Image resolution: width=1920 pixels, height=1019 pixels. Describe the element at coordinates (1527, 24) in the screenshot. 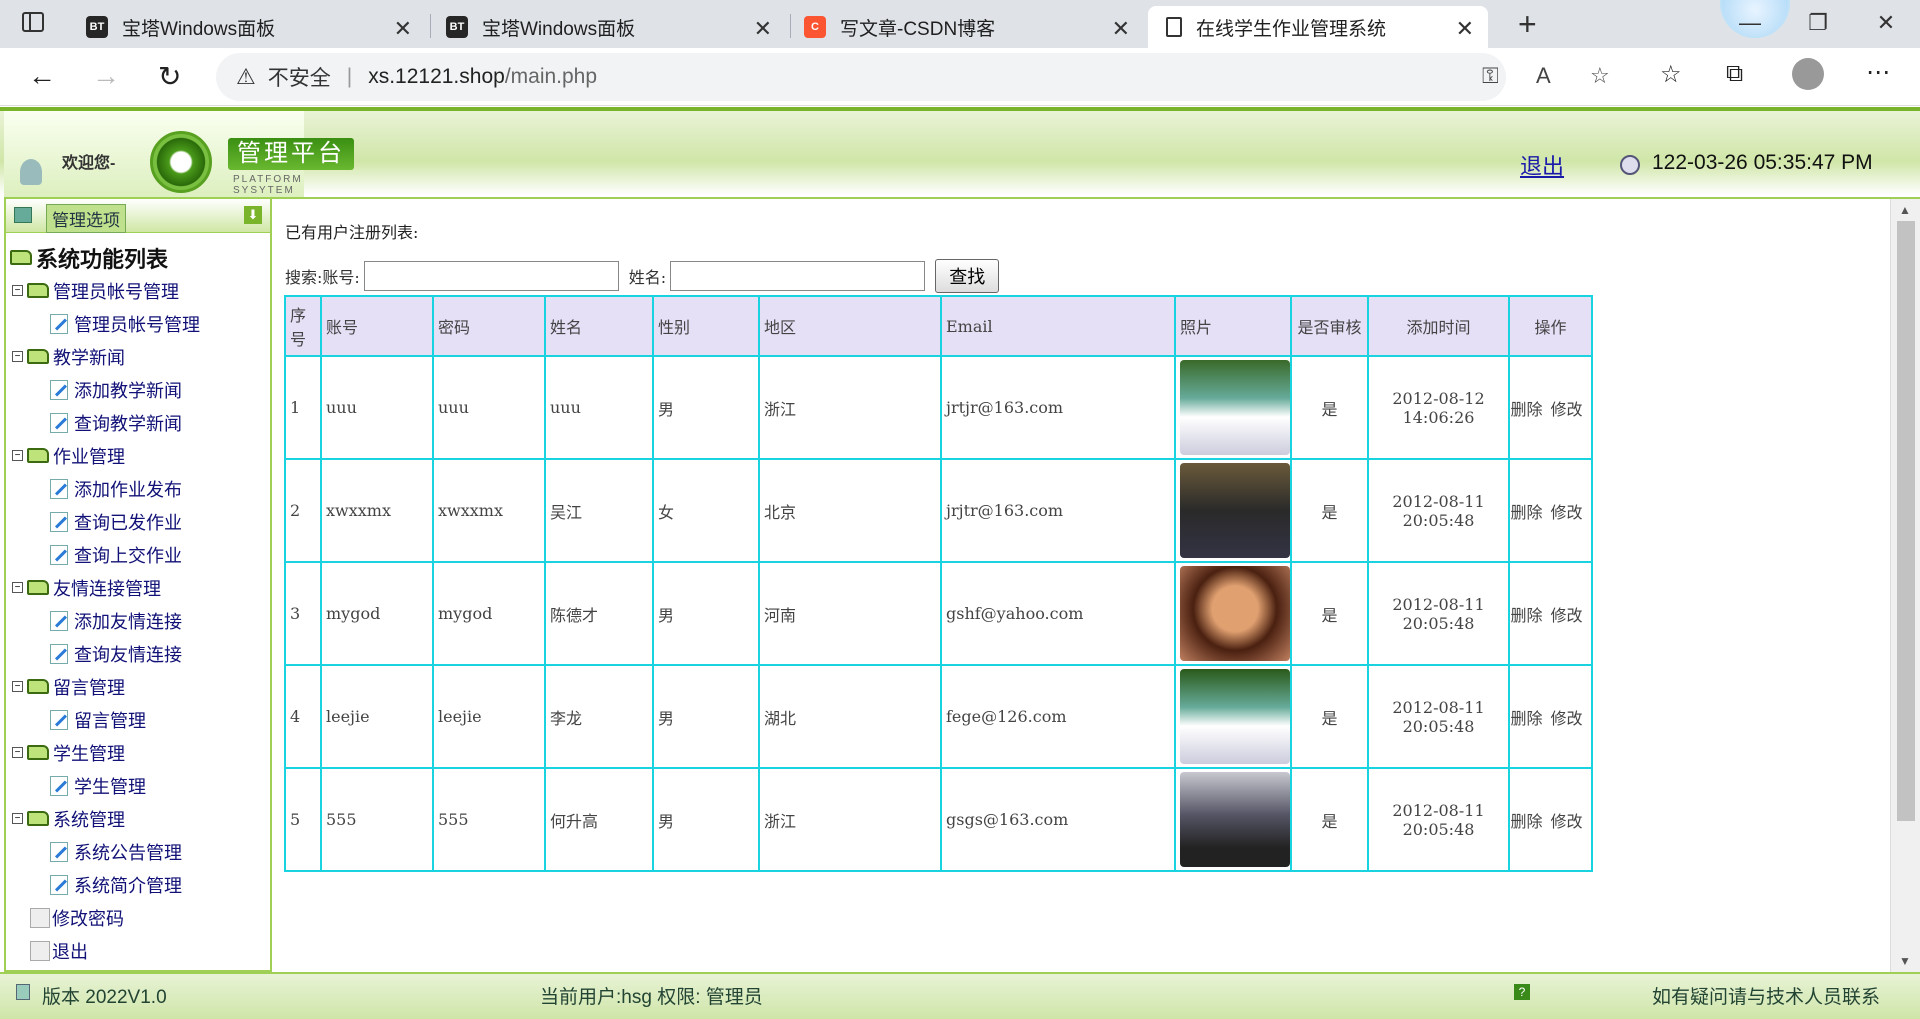

I see `new-tab-icon: +` at that location.